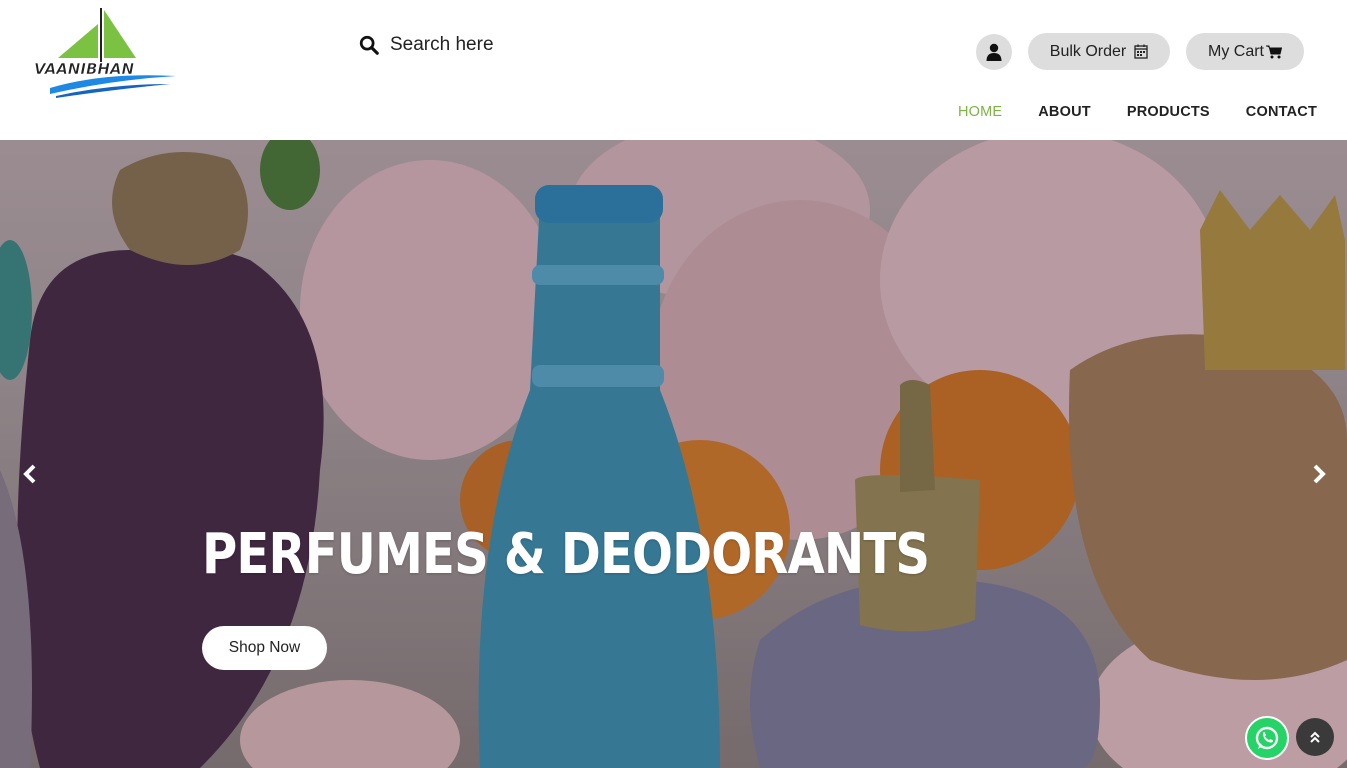  What do you see at coordinates (84, 69) in the screenshot?
I see `svg-text: VAANIBHAN` at bounding box center [84, 69].